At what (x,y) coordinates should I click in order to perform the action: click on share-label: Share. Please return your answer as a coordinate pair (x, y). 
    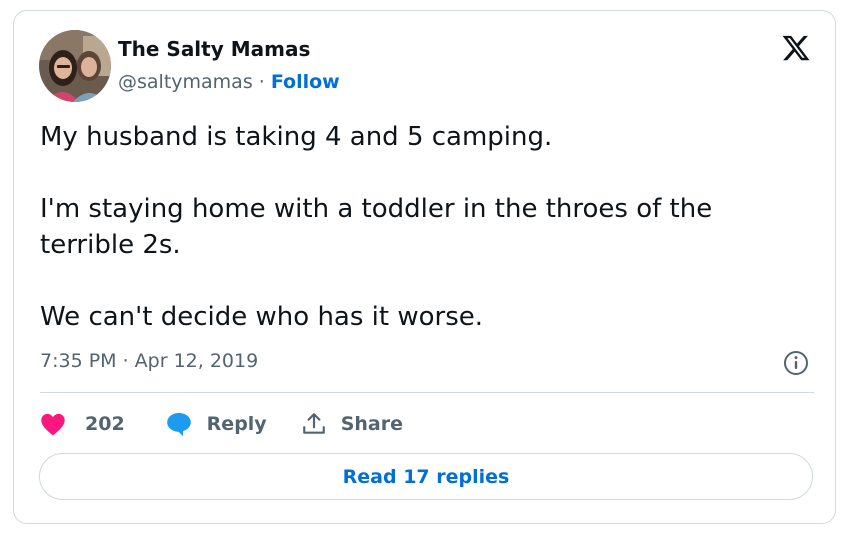
    Looking at the image, I should click on (371, 424).